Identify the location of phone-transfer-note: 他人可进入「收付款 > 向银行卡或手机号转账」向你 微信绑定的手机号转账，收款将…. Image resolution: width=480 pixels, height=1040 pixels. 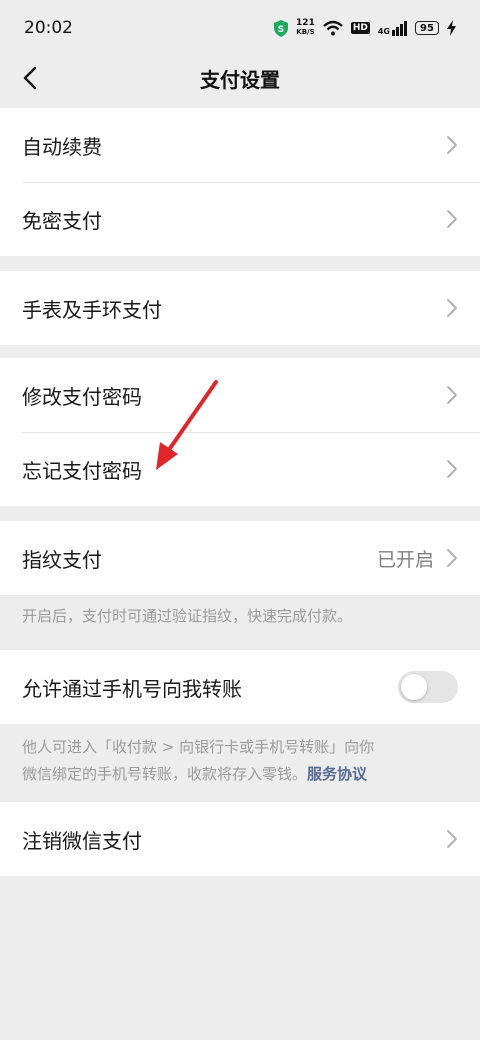
(240, 761).